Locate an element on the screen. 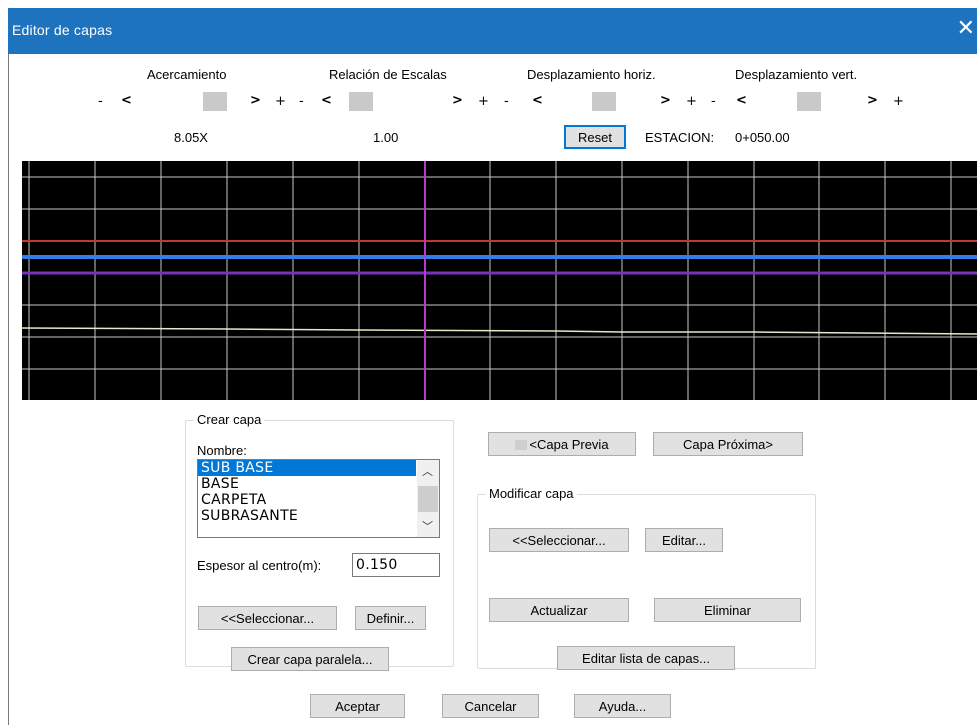 This screenshot has width=977, height=725. espesor-input: 0.150 is located at coordinates (396, 565).